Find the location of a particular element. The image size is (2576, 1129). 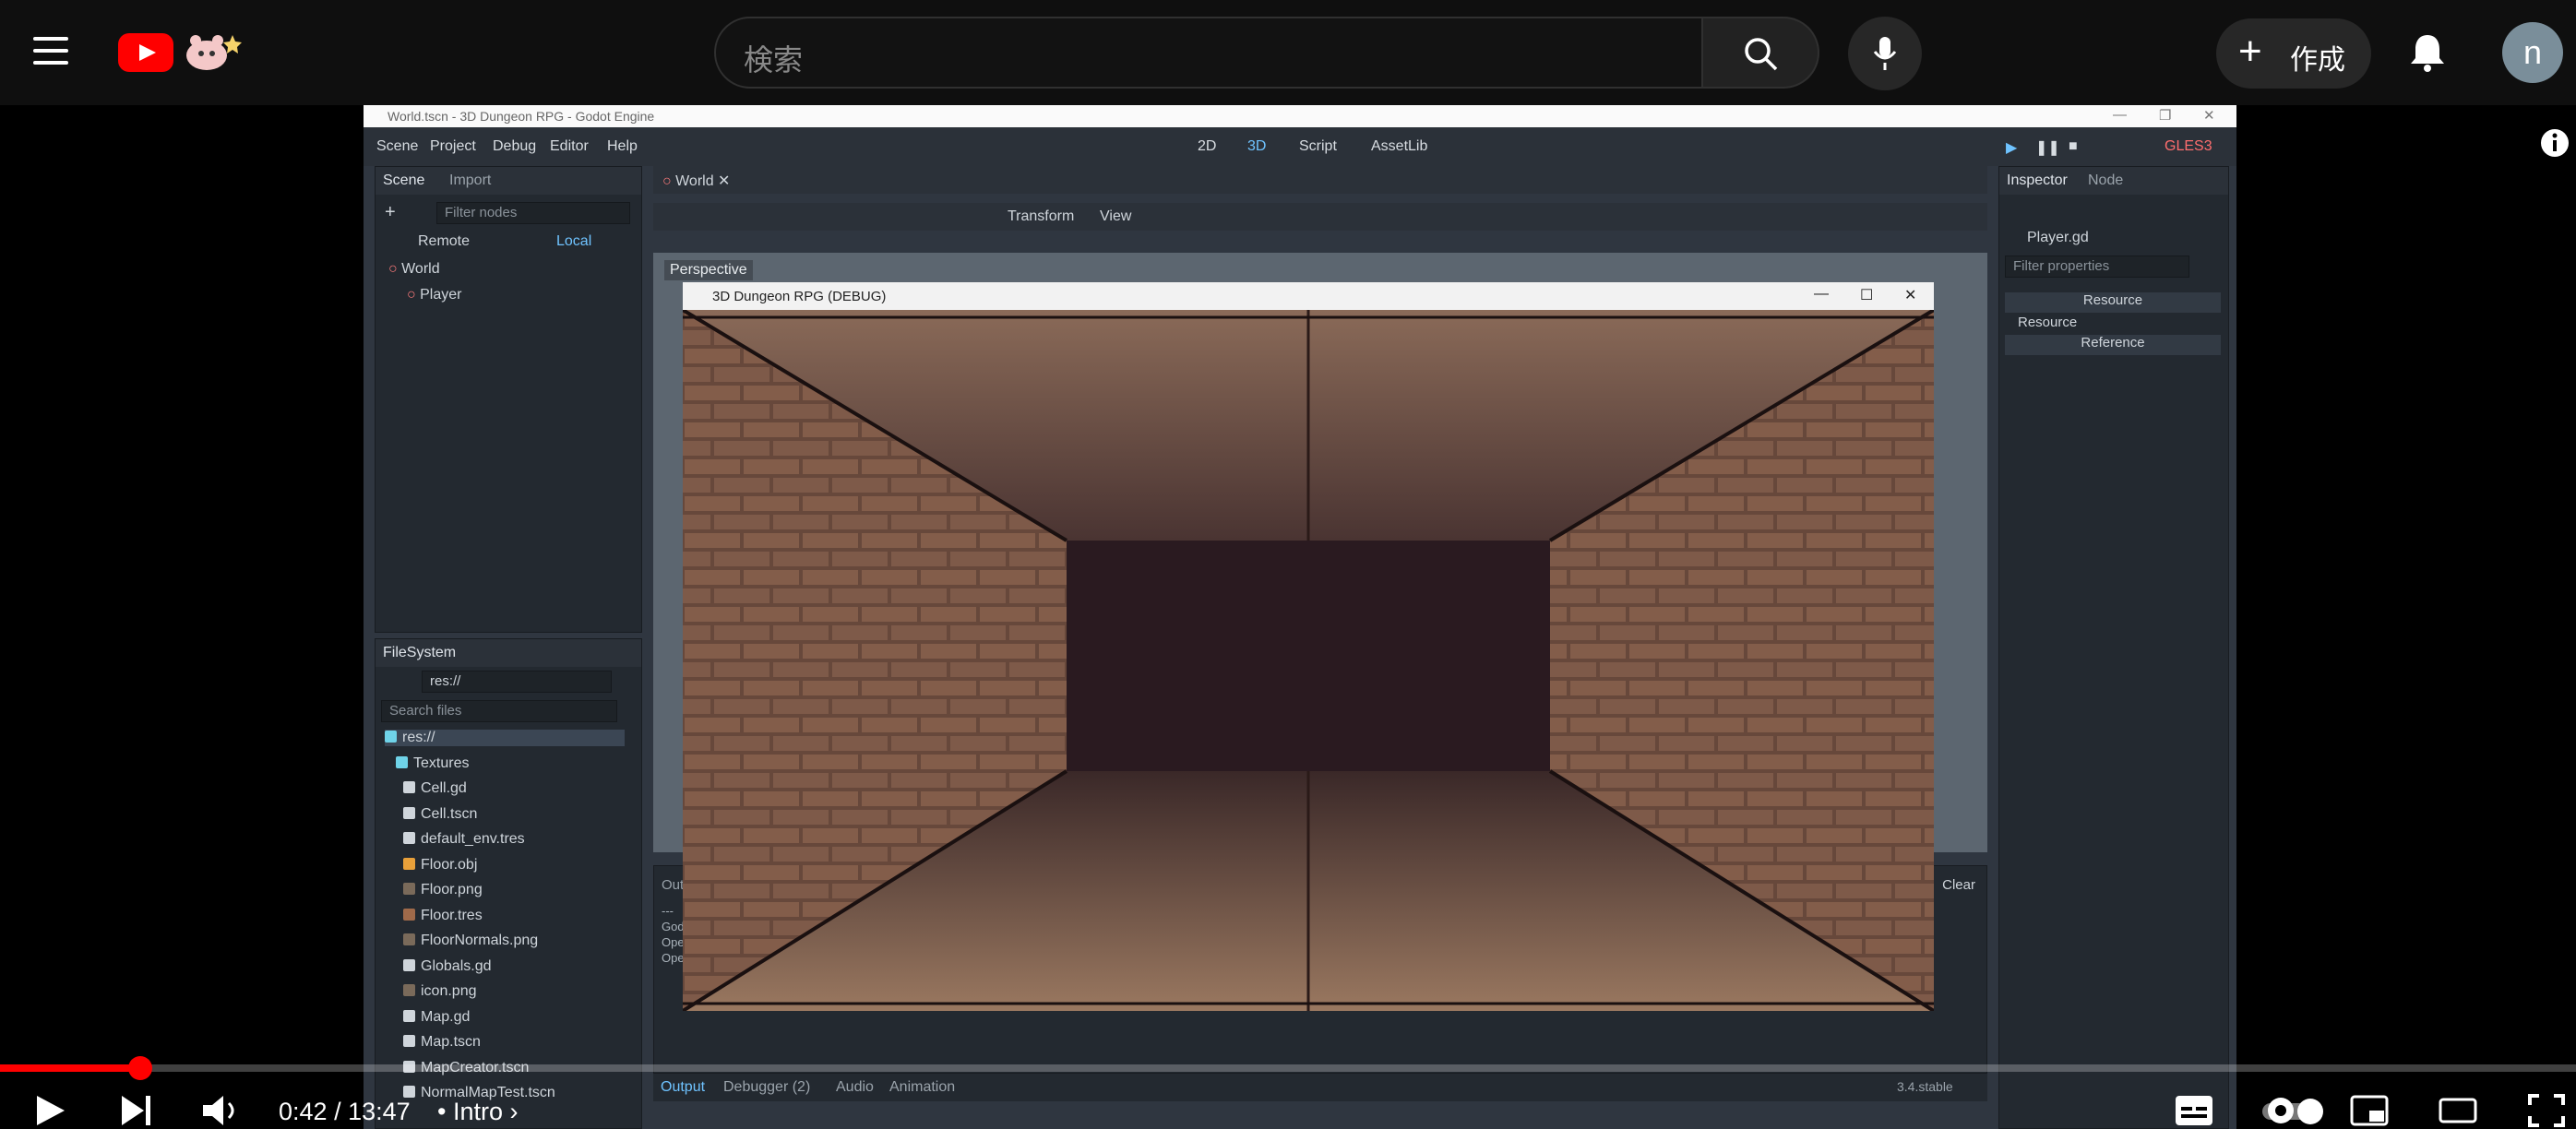

file-item: Map.tscn is located at coordinates (442, 1042).